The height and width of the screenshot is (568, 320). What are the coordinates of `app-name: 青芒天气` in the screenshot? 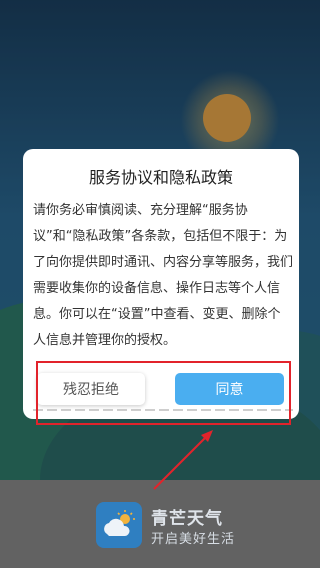 It's located at (187, 519).